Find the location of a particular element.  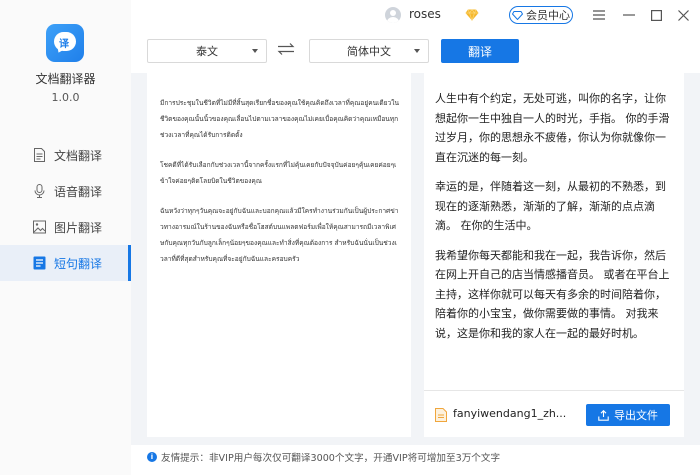

app-name: 文档翻译器 is located at coordinates (65, 79).